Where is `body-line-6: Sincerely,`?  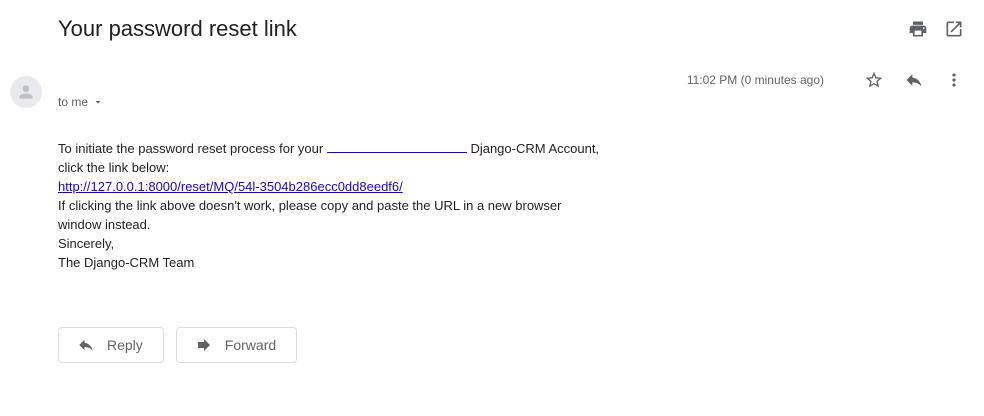 body-line-6: Sincerely, is located at coordinates (86, 243).